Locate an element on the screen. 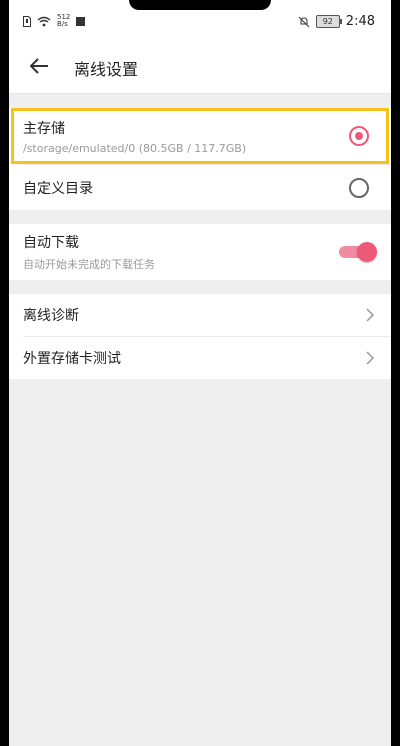  battery-icon: 92 is located at coordinates (328, 21).